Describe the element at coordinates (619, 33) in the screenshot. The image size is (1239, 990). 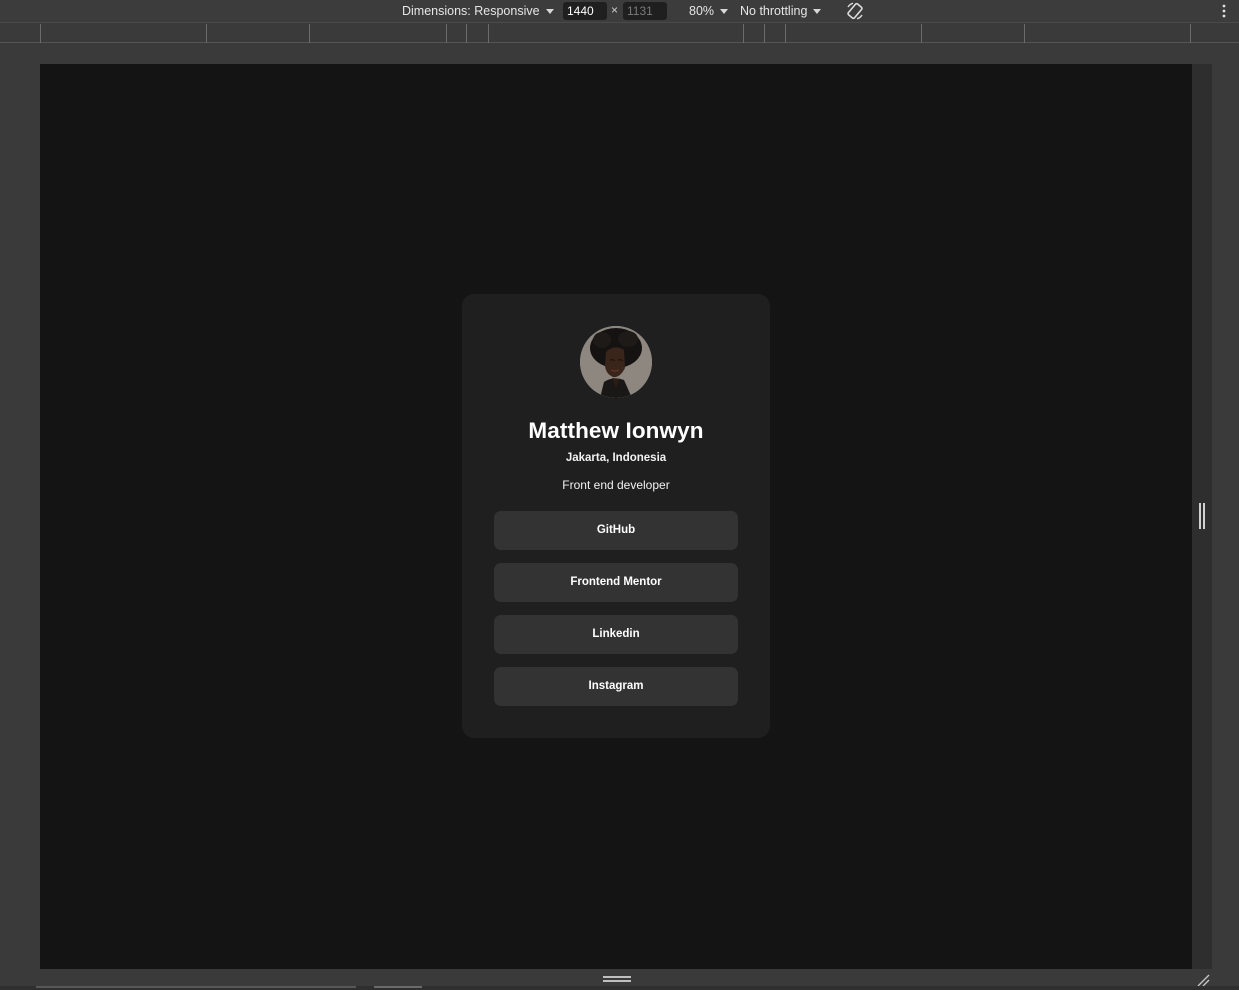
I see `media-query-ruler` at that location.